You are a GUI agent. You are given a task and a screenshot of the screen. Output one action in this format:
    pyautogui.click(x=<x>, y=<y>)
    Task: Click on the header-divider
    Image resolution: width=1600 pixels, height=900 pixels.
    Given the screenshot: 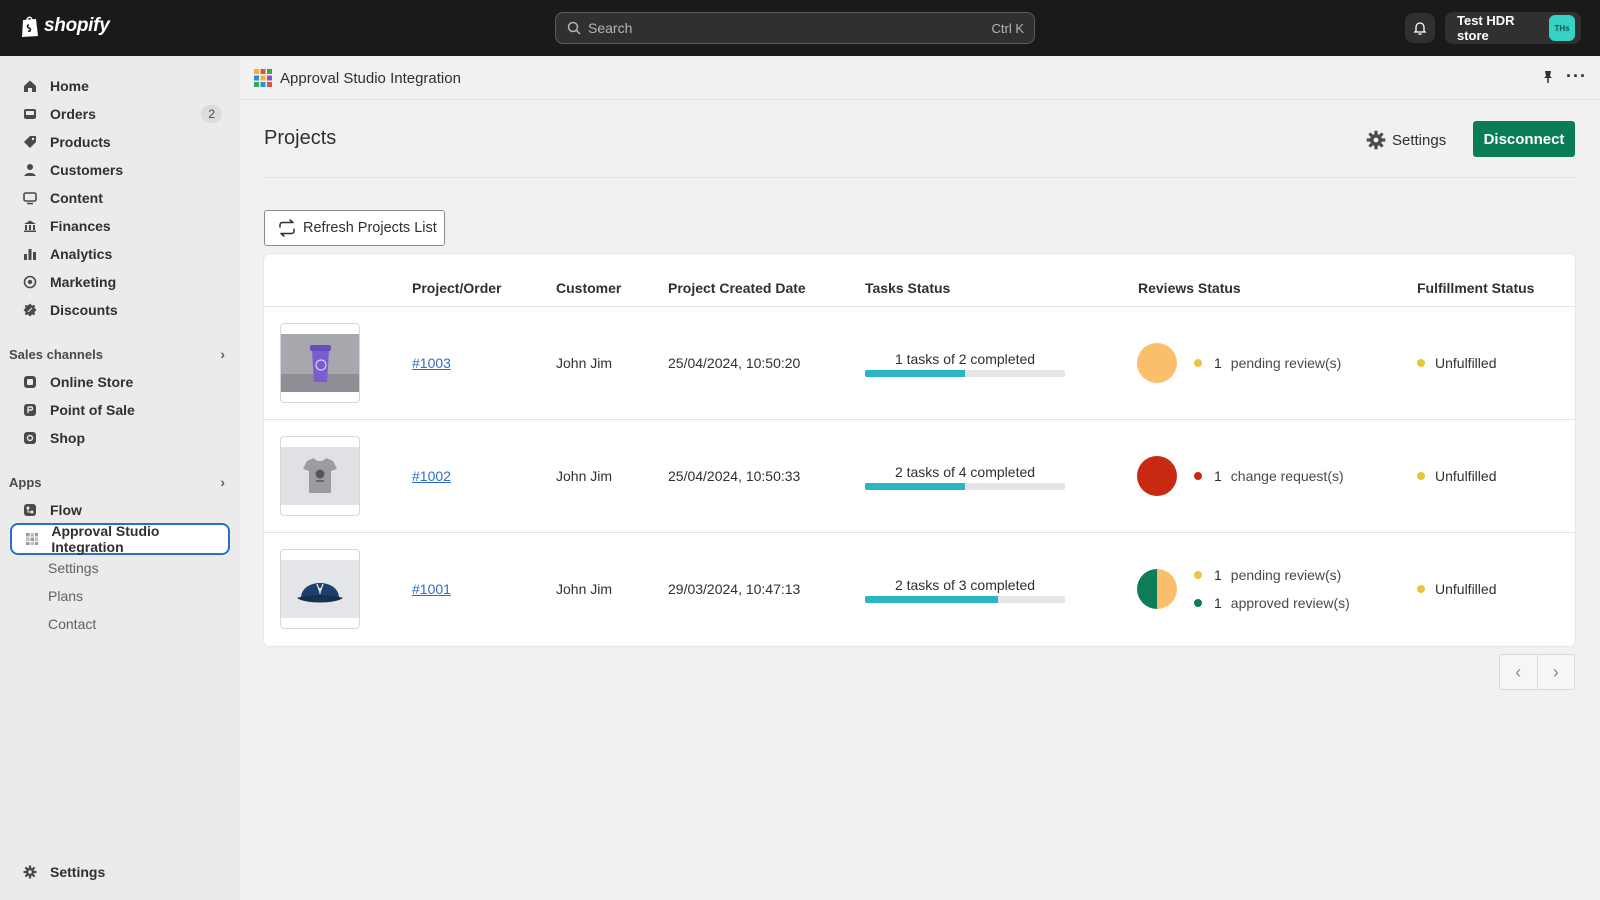 What is the action you would take?
    pyautogui.click(x=919, y=177)
    